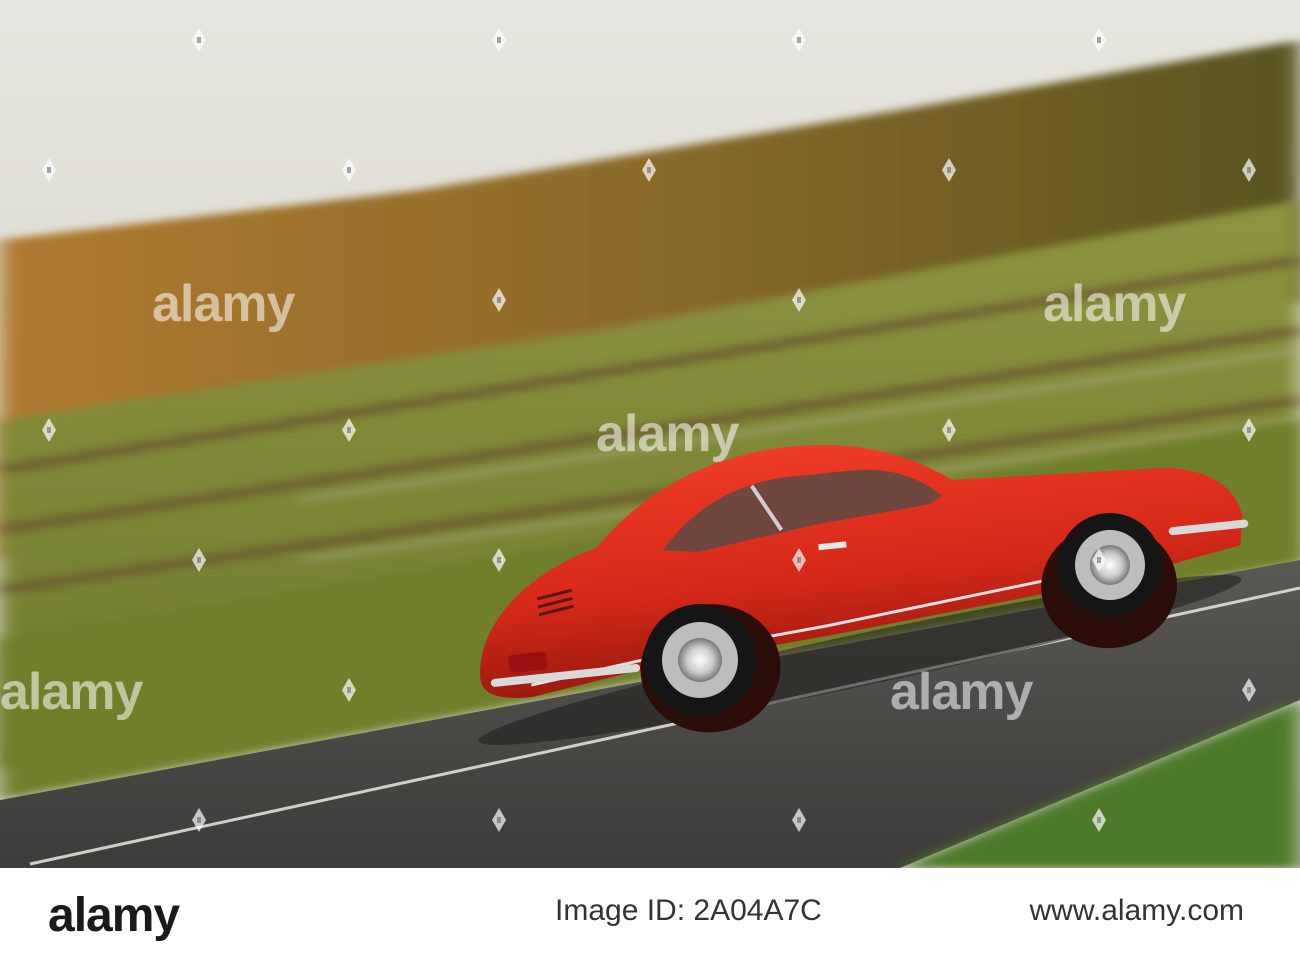 This screenshot has width=1300, height=956. I want to click on footer-bar: alamy Image ID: 2A04A7C www.alamy.com, so click(650, 912).